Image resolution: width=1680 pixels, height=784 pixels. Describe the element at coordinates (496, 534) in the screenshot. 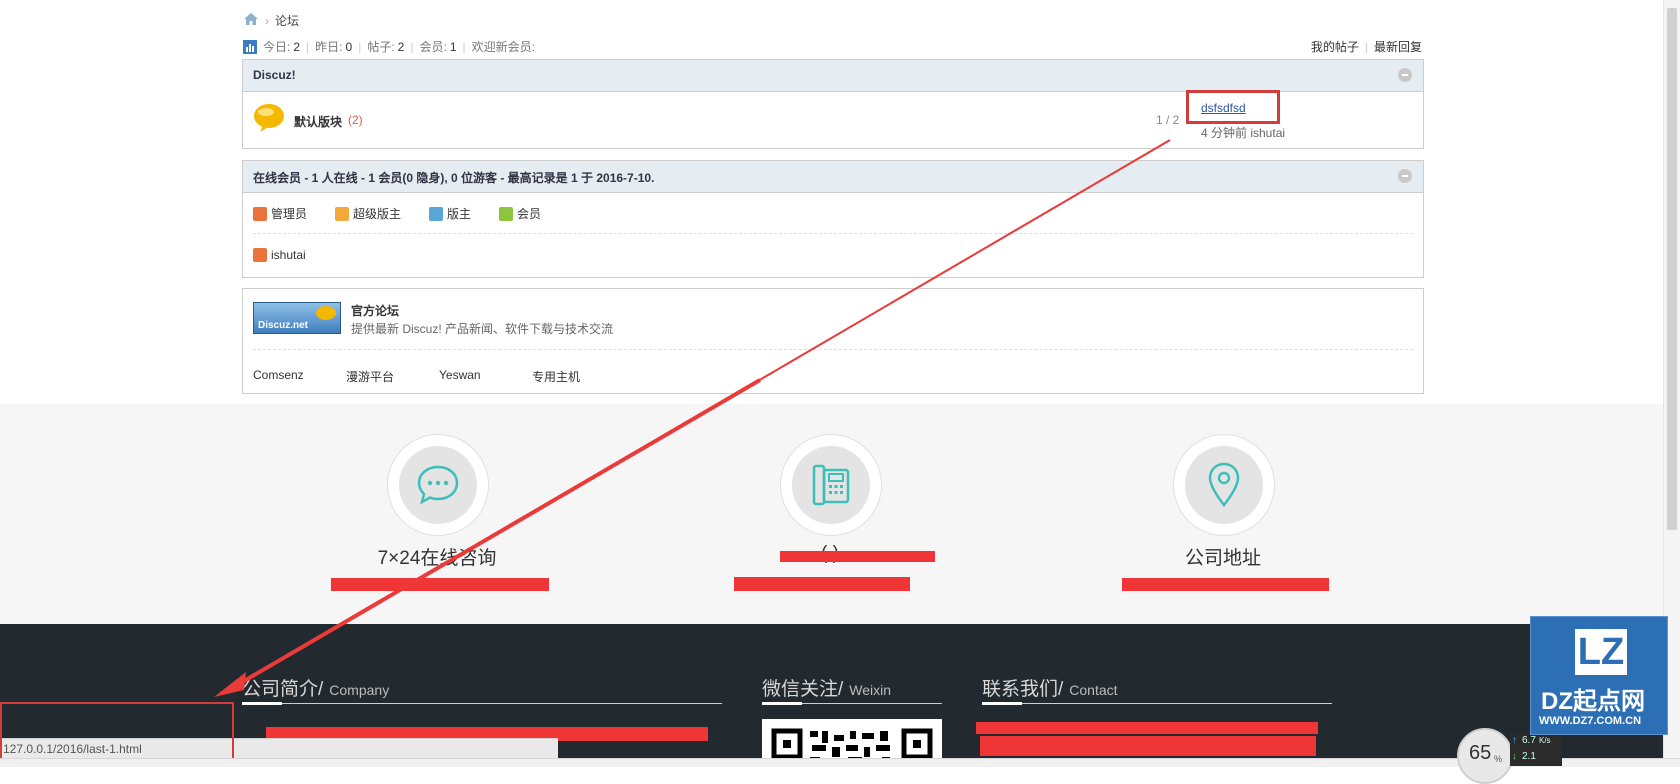

I see `arrow-thick-segment` at that location.